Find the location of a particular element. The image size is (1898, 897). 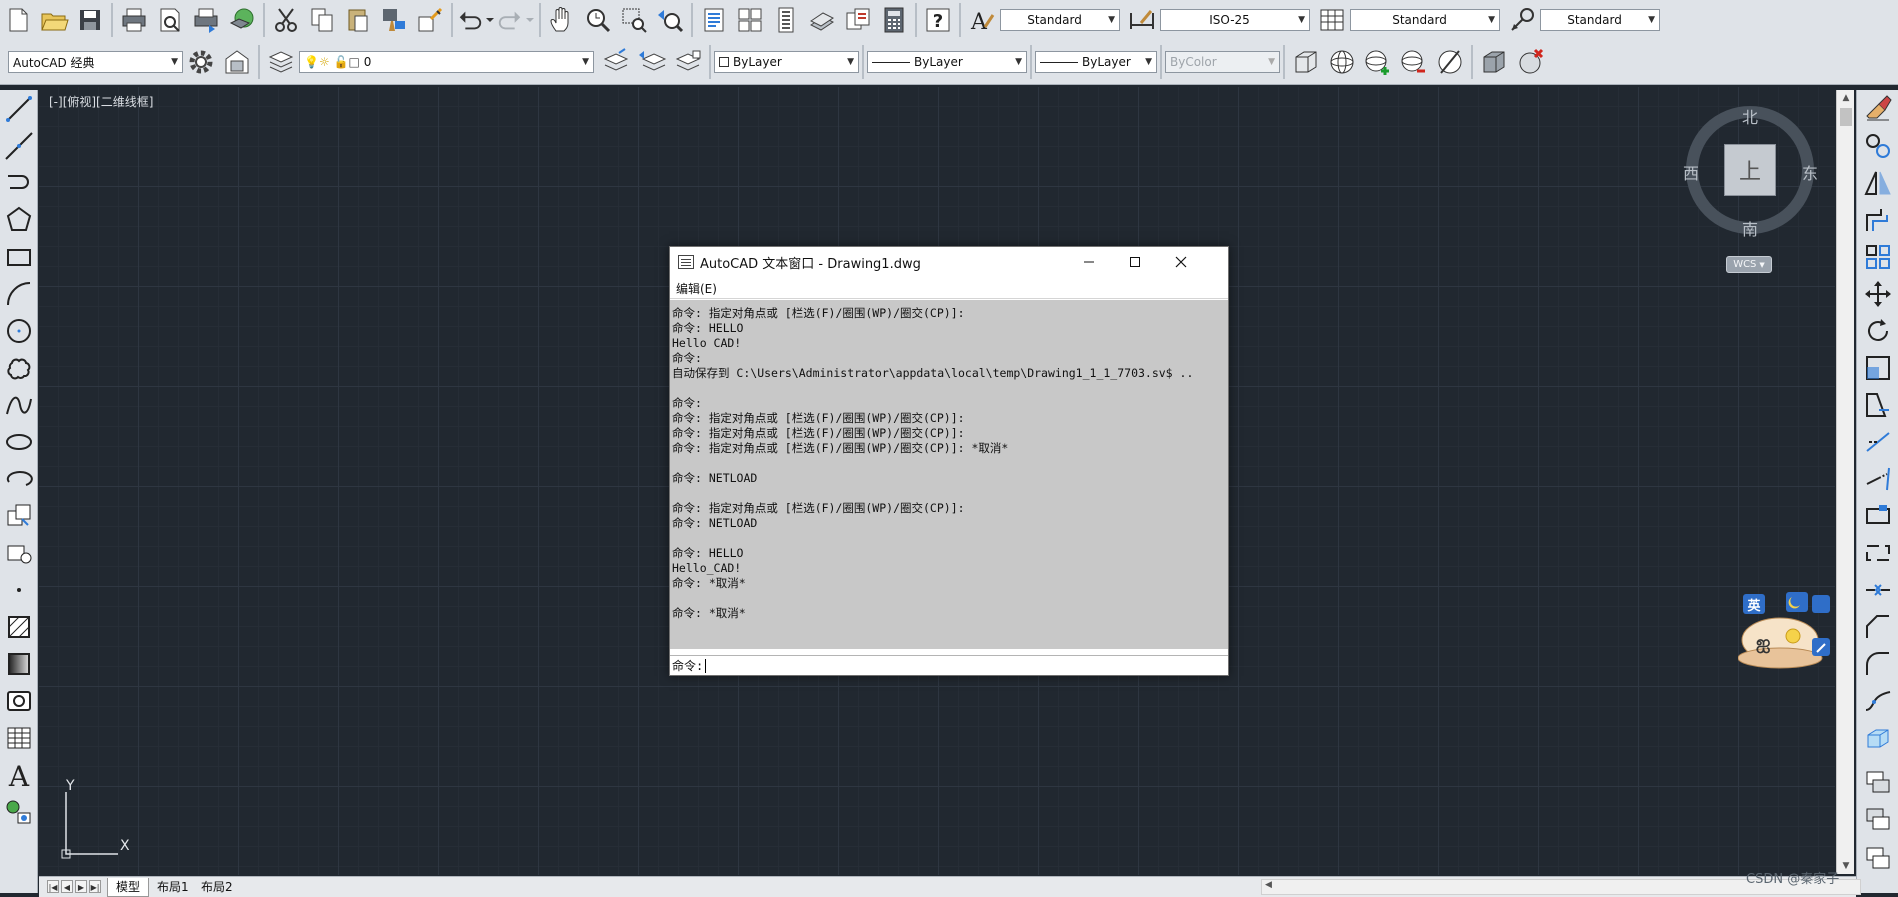

command-input: 命令: is located at coordinates (949, 665).